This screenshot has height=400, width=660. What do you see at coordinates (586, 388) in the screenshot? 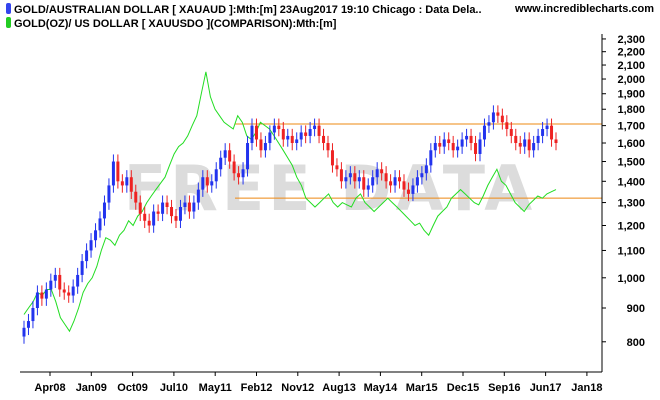
I see `x-tick-label: Jan18` at bounding box center [586, 388].